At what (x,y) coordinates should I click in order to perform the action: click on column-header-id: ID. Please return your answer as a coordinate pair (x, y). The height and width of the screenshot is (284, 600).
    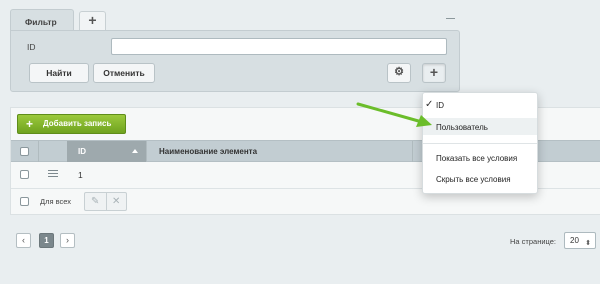
    Looking at the image, I should click on (82, 151).